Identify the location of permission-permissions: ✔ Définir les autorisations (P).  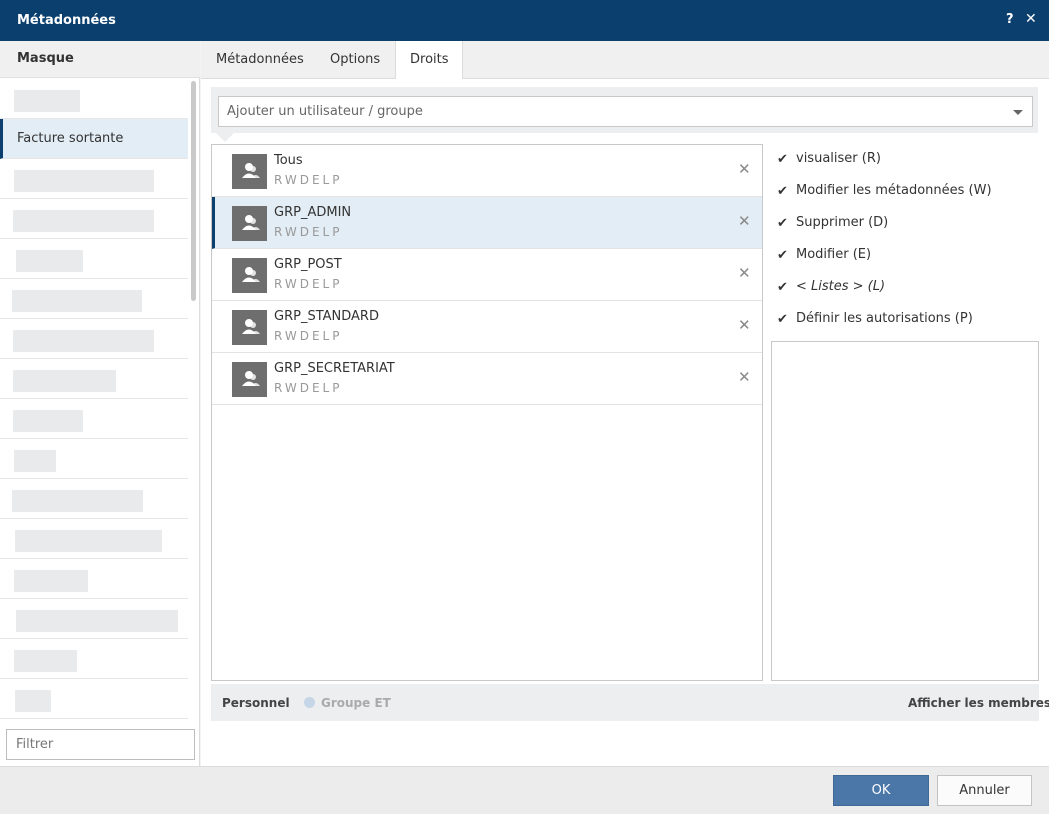
(910, 320).